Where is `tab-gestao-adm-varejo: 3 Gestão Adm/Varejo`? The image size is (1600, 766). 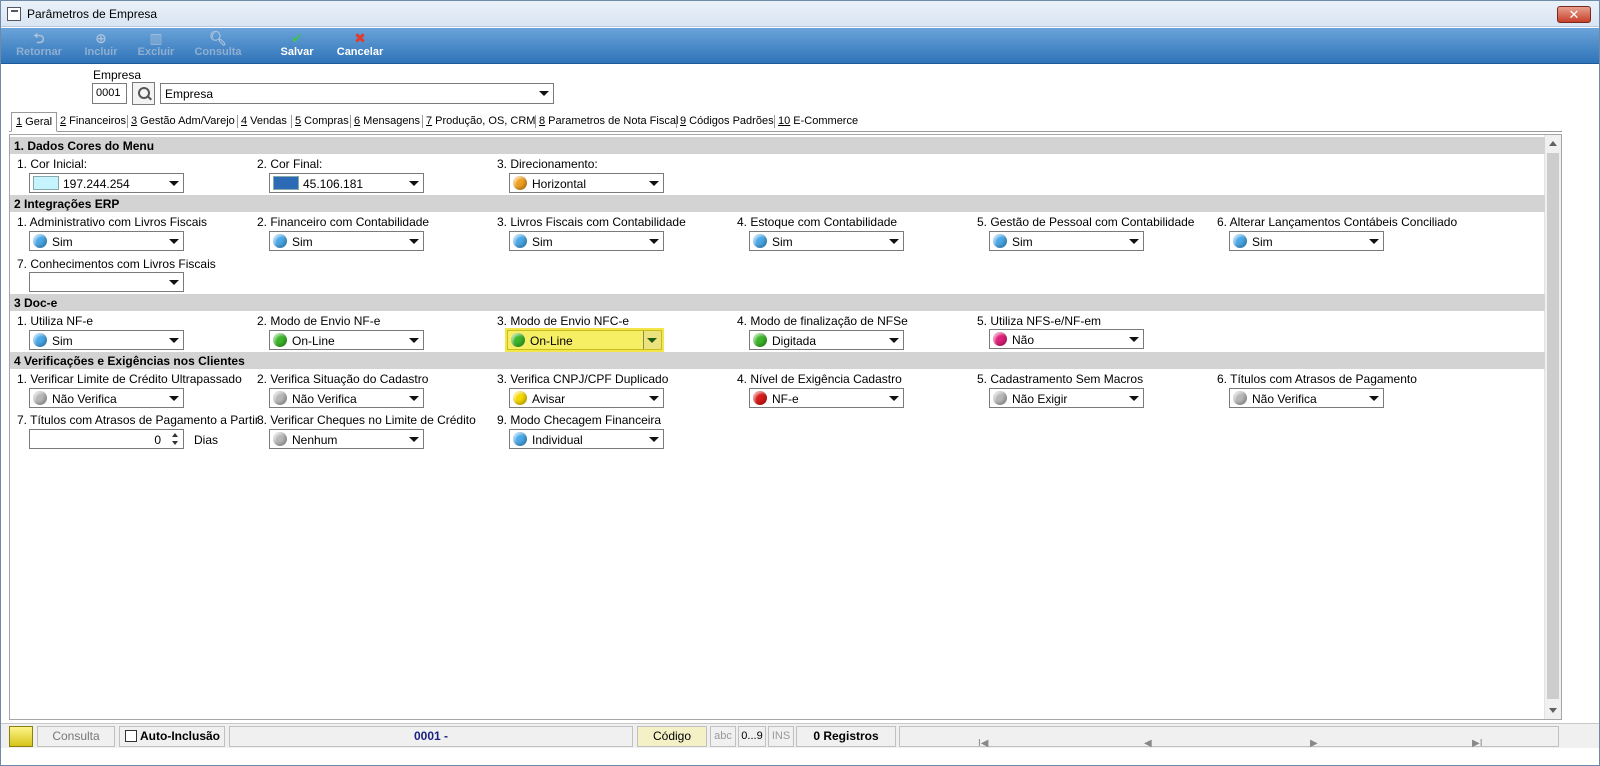 tab-gestao-adm-varejo: 3 Gestão Adm/Varejo is located at coordinates (183, 121).